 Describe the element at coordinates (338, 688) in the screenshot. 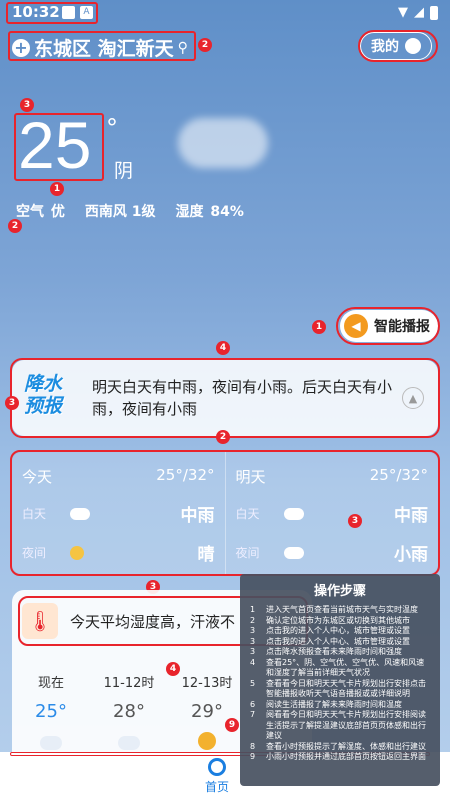

I see `step-item: 5 查看看今日和明天天气卡片规划出行安排点击智能播报收听天气语音播报或或详细说明` at that location.